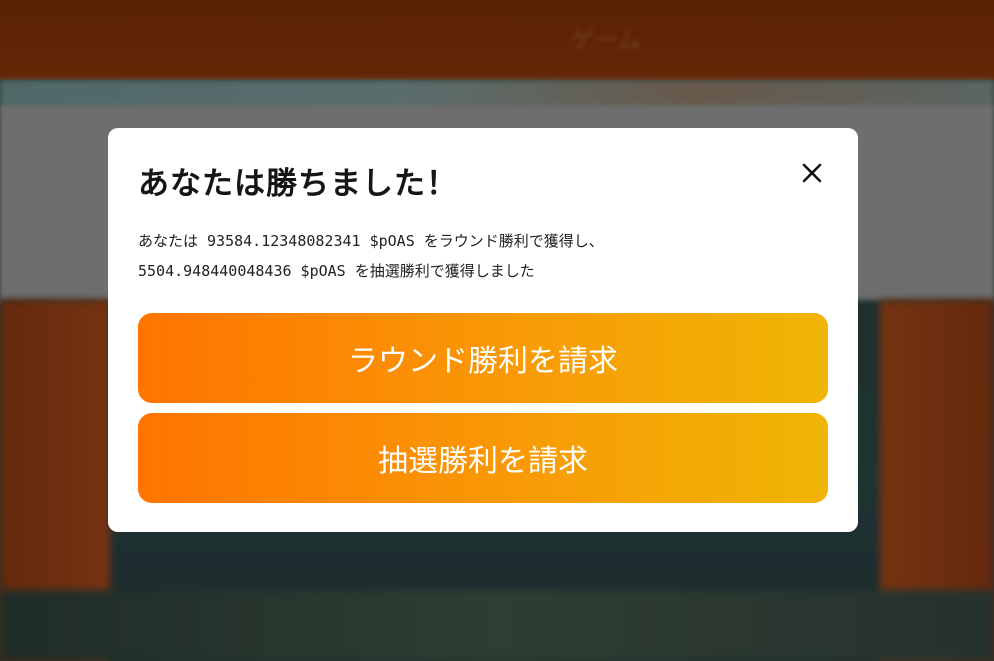 This screenshot has height=661, width=994. Describe the element at coordinates (483, 458) in the screenshot. I see `claim-lottery-win-button: 抽選勝利を請求` at that location.